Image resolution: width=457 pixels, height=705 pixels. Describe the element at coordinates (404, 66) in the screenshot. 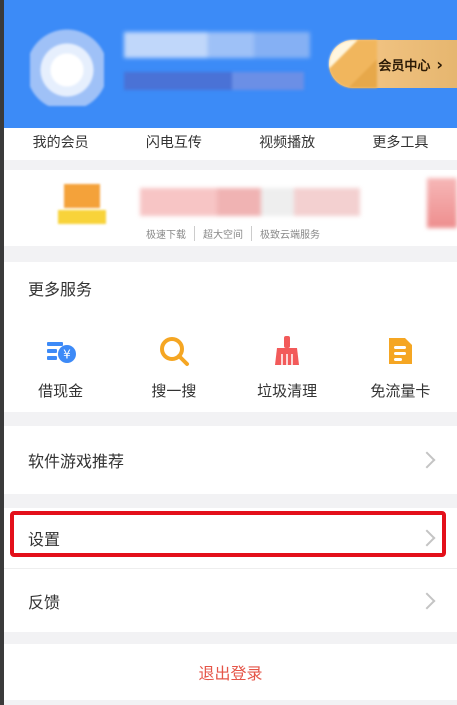

I see `vip-center-label: 会员中心` at that location.